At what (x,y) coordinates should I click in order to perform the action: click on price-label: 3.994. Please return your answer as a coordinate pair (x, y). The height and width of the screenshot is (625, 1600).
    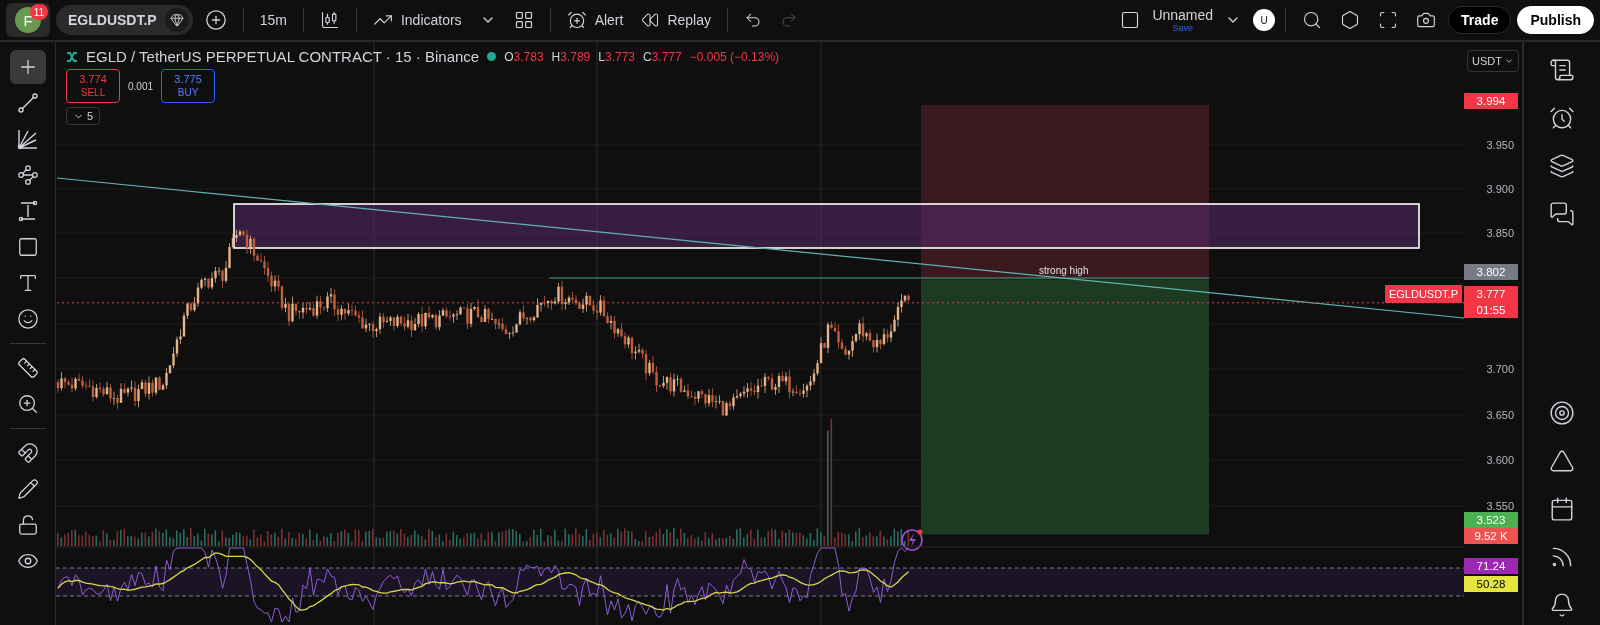
    Looking at the image, I should click on (1491, 101).